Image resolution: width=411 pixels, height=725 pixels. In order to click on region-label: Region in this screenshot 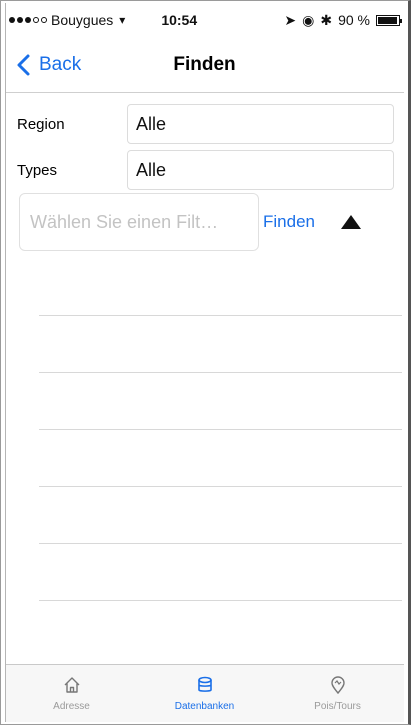, I will do `click(41, 124)`.